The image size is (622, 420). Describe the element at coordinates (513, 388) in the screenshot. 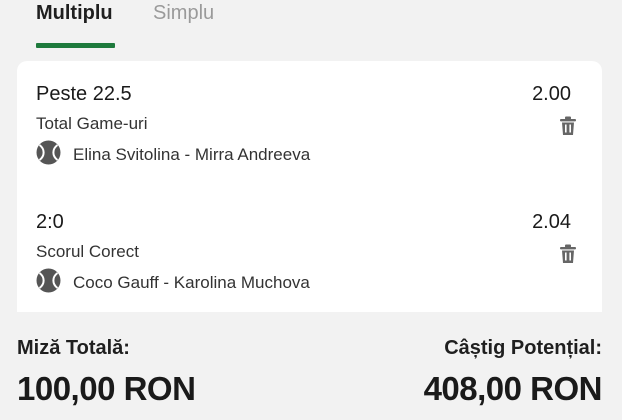

I see `potential-win-amount: 408,00 RON` at that location.